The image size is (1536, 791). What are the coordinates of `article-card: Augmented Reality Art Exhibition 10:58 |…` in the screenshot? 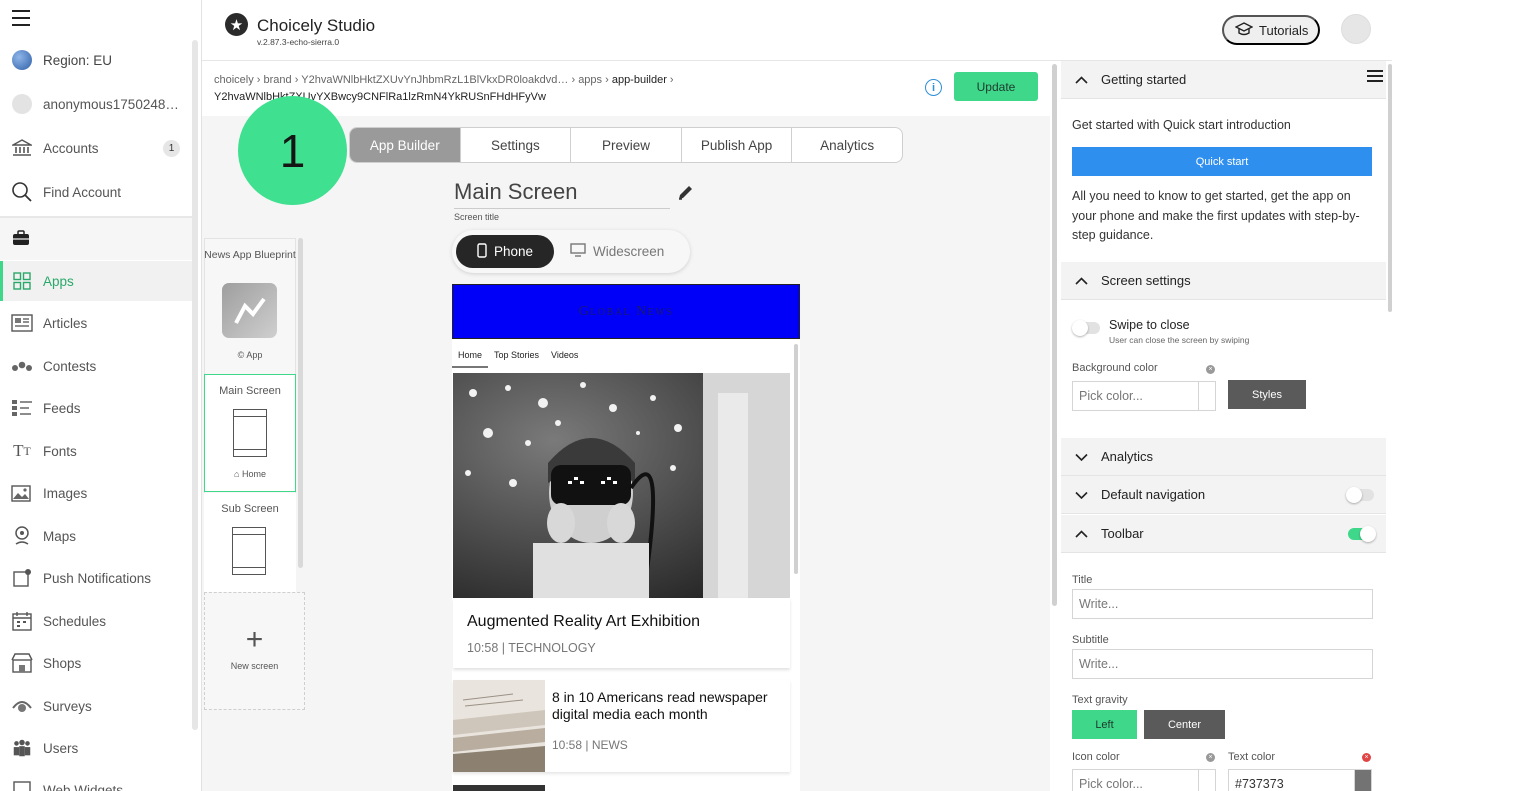 It's located at (621, 633).